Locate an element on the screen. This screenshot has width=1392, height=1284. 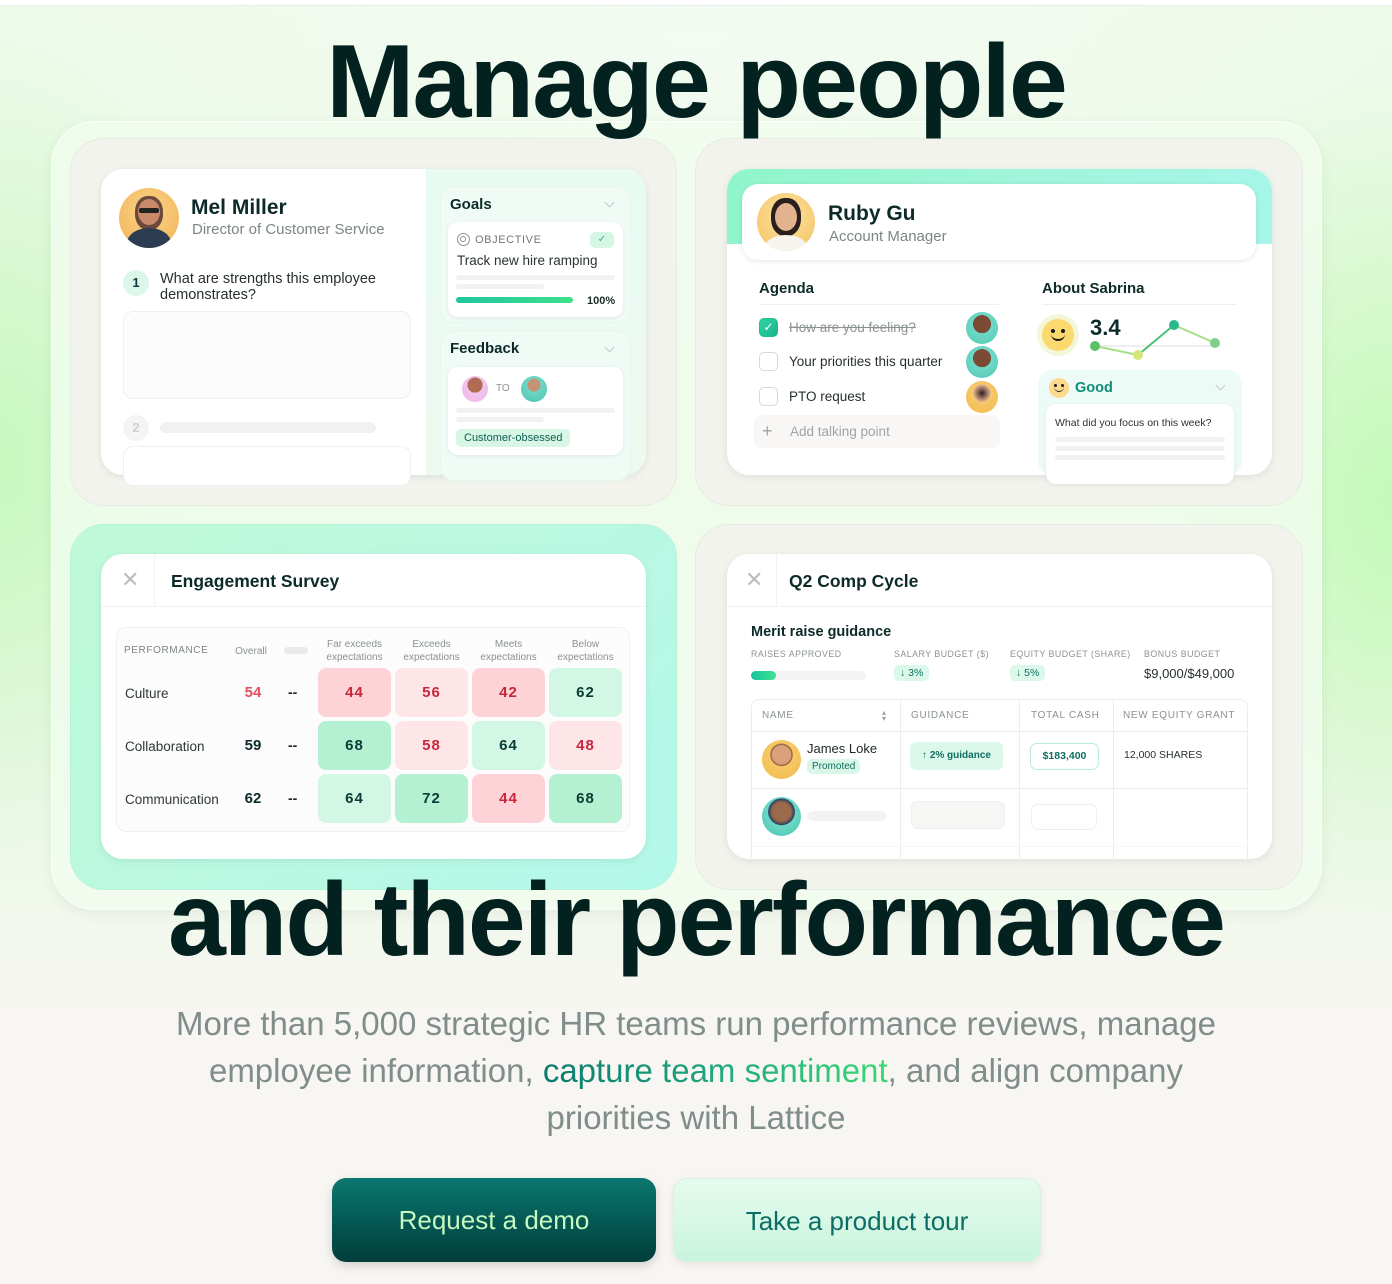
avatar-feedback-receiver is located at coordinates (534, 389).